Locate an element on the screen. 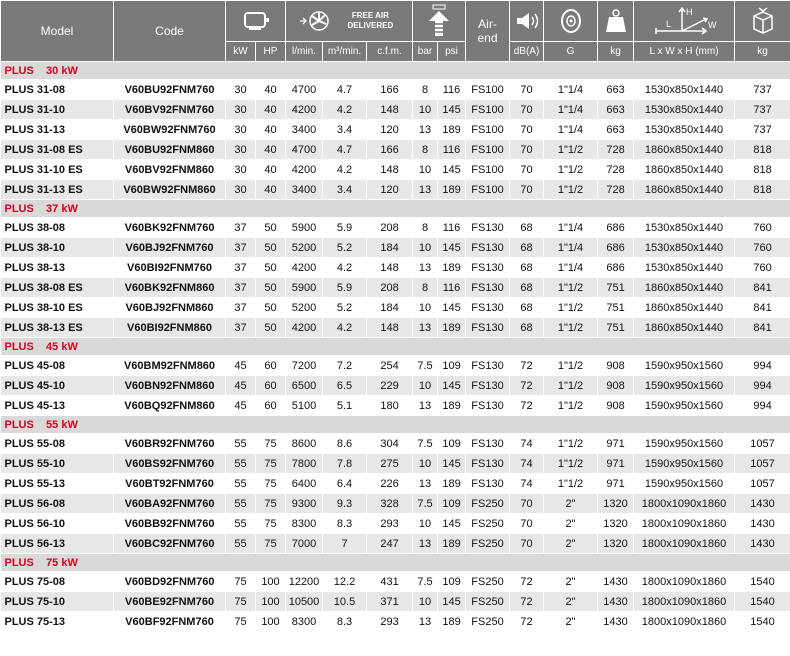 The height and width of the screenshot is (656, 790). value-cell: 37 is located at coordinates (240, 267).